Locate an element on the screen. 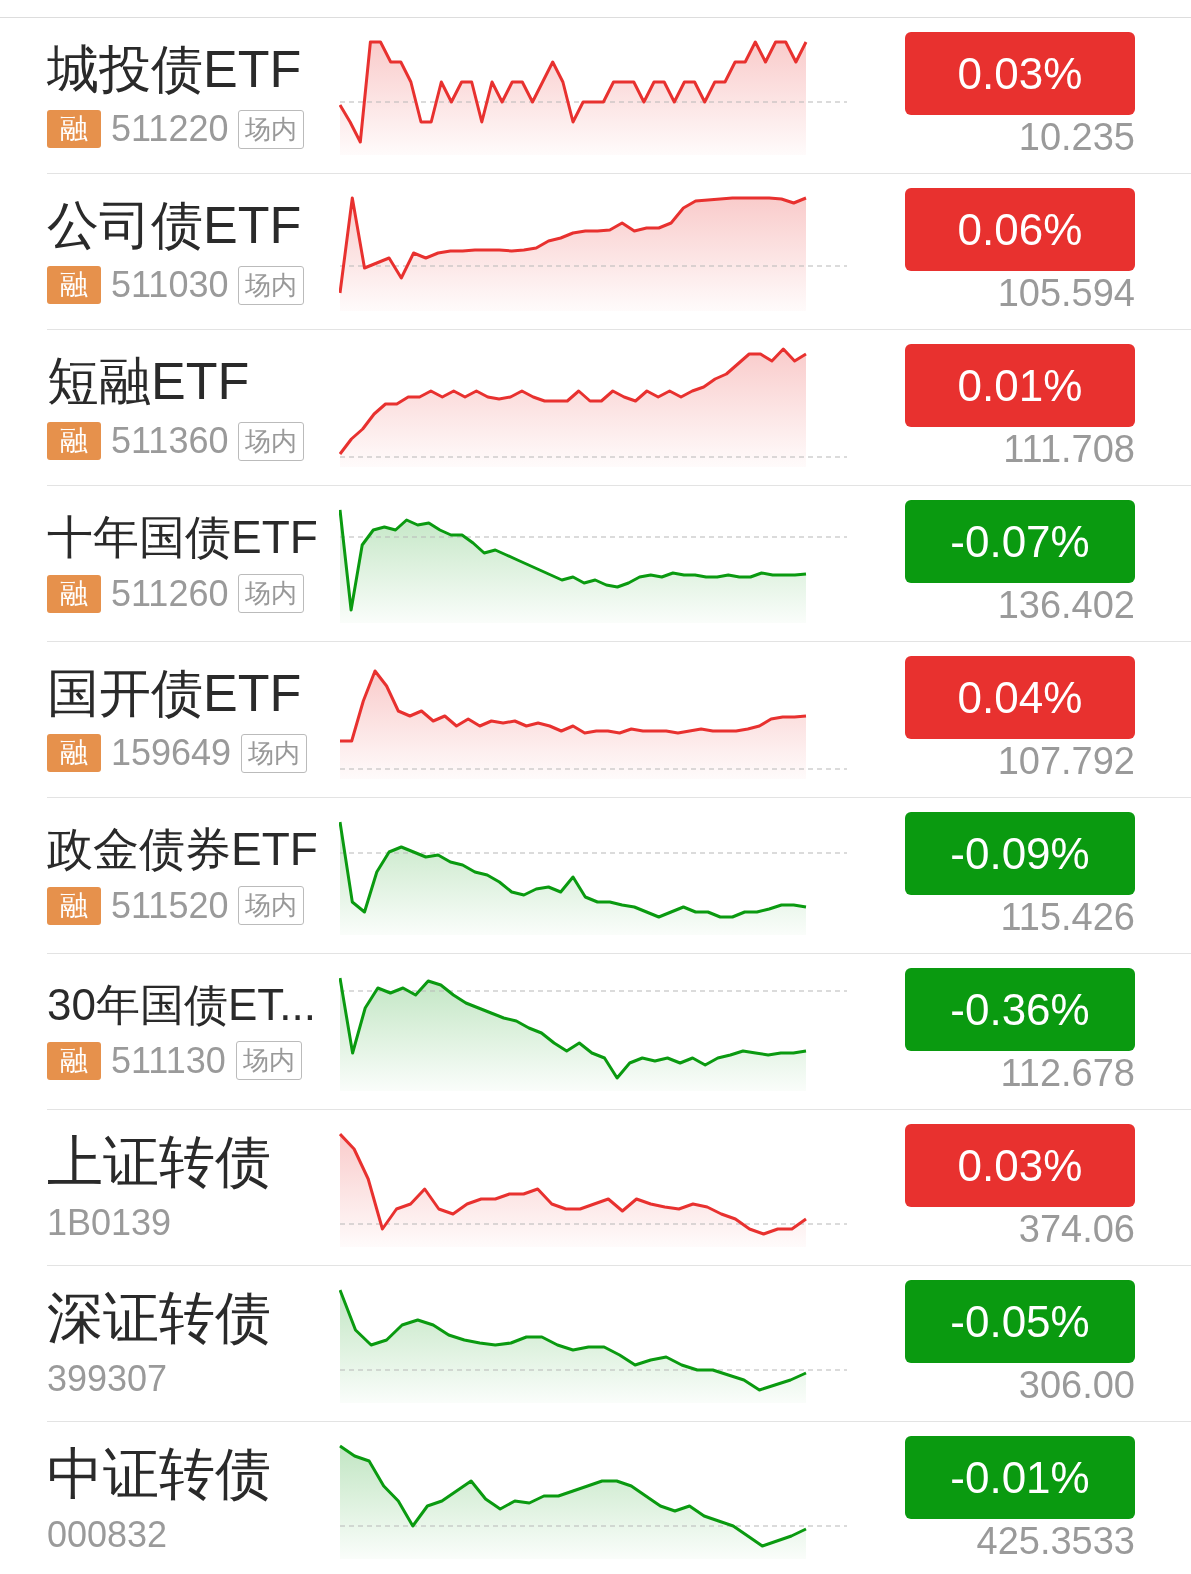 Image resolution: width=1191 pixels, height=1574 pixels. price: 374.06 is located at coordinates (1076, 1230).